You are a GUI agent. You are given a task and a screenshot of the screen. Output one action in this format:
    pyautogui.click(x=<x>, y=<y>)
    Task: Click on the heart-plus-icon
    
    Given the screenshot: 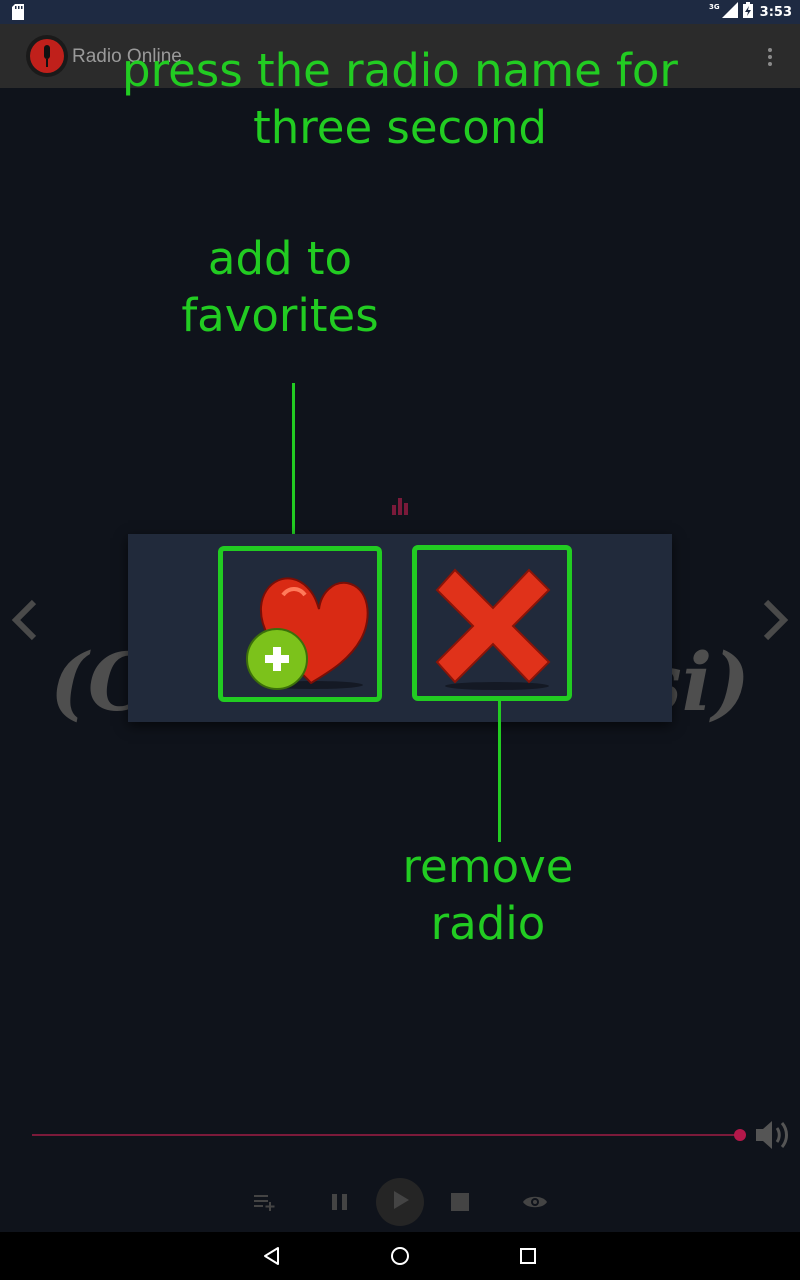 What is the action you would take?
    pyautogui.click(x=300, y=626)
    